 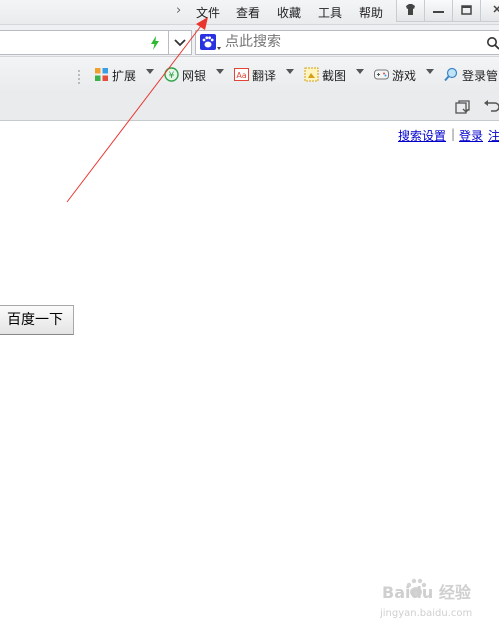 I want to click on annotation-arrow, so click(x=137, y=110).